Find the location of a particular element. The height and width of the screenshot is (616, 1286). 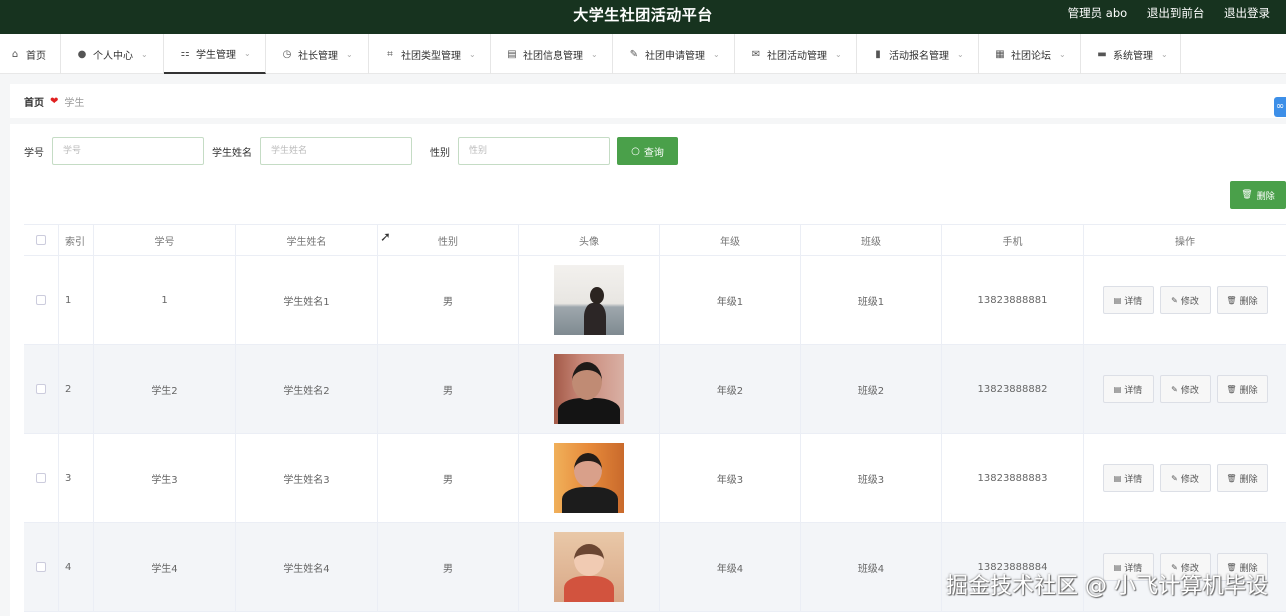

document-icon: ▤ is located at coordinates (1117, 478).